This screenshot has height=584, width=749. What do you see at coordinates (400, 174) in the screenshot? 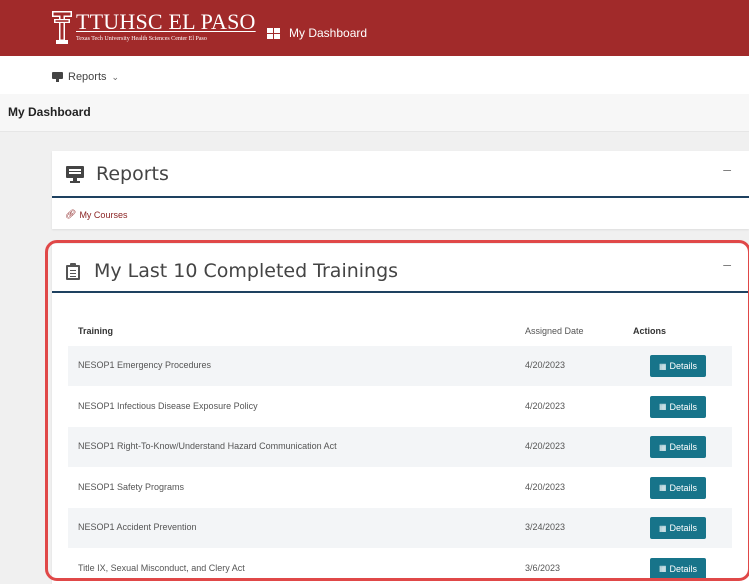
I see `reports-card-header: Reports –` at bounding box center [400, 174].